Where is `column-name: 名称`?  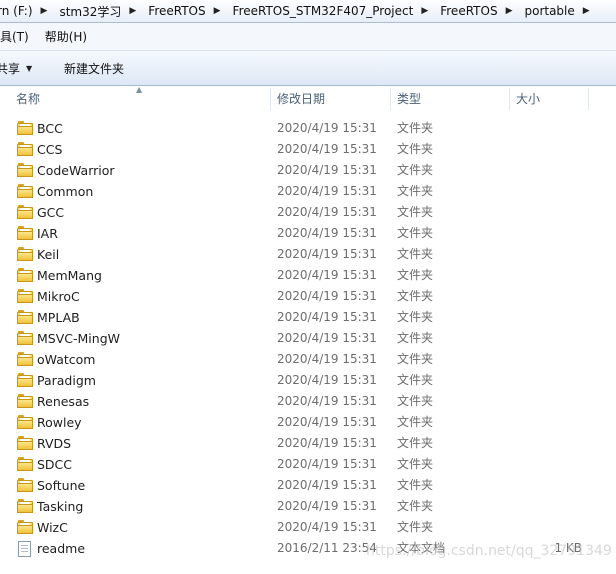
column-name: 名称 is located at coordinates (28, 99).